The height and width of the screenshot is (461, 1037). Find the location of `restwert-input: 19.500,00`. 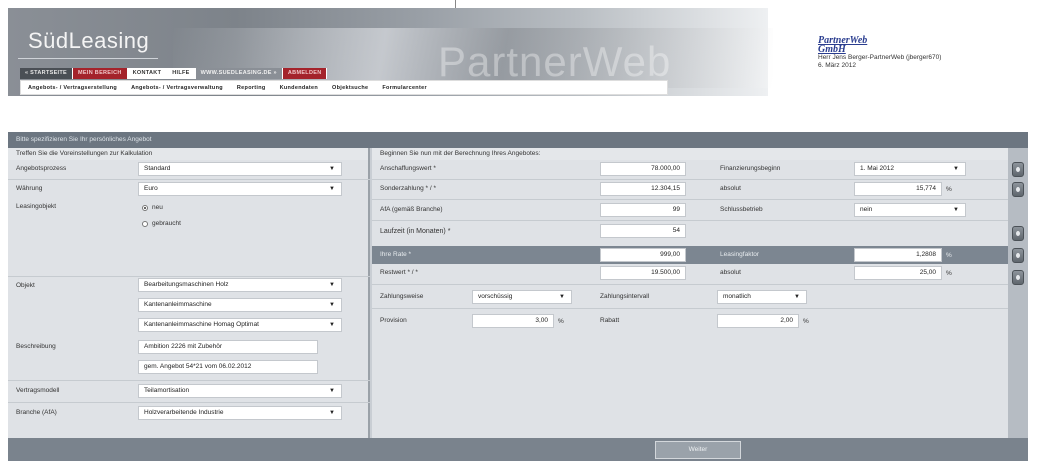

restwert-input: 19.500,00 is located at coordinates (643, 273).